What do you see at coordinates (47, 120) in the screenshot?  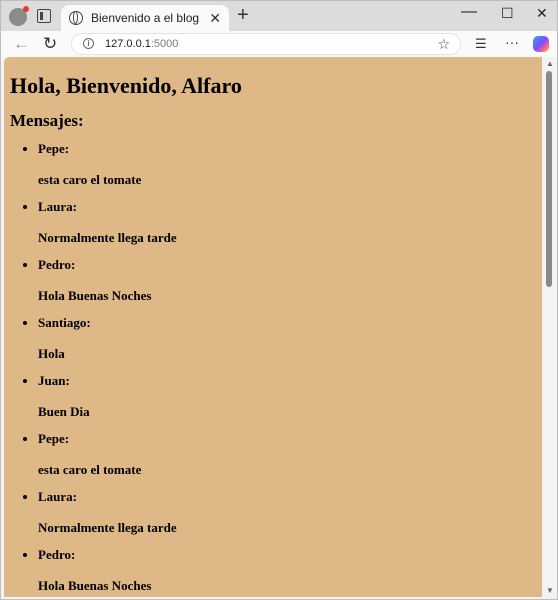 I see `messages-heading: Mensajes:` at bounding box center [47, 120].